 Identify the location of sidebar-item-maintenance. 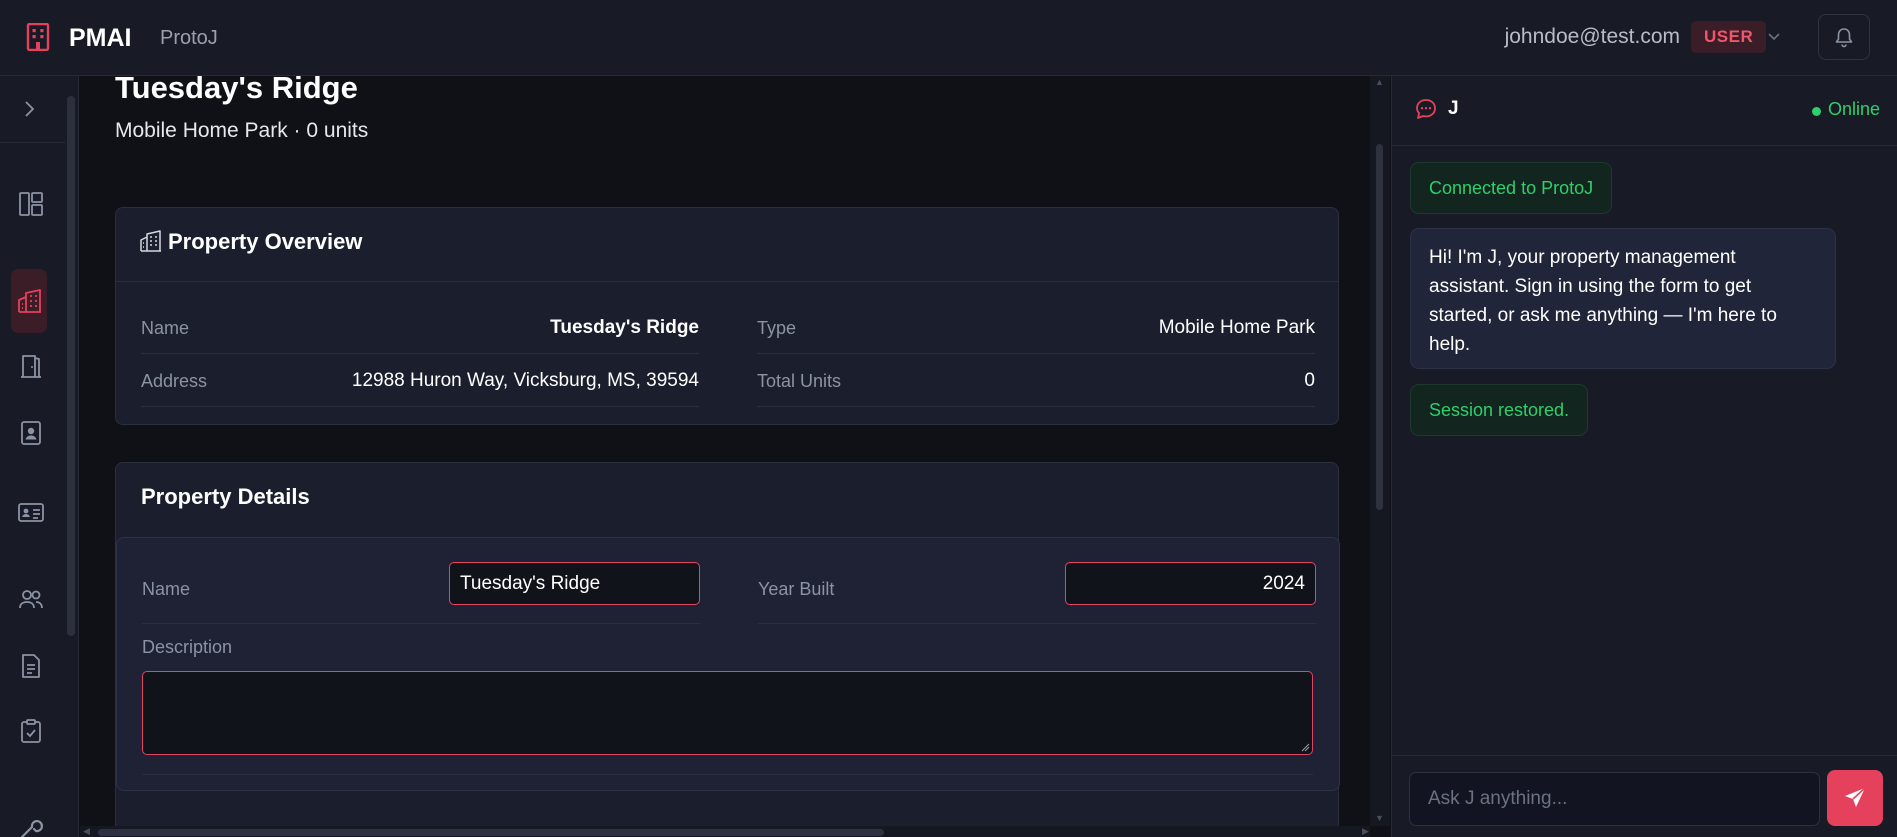
(30, 823).